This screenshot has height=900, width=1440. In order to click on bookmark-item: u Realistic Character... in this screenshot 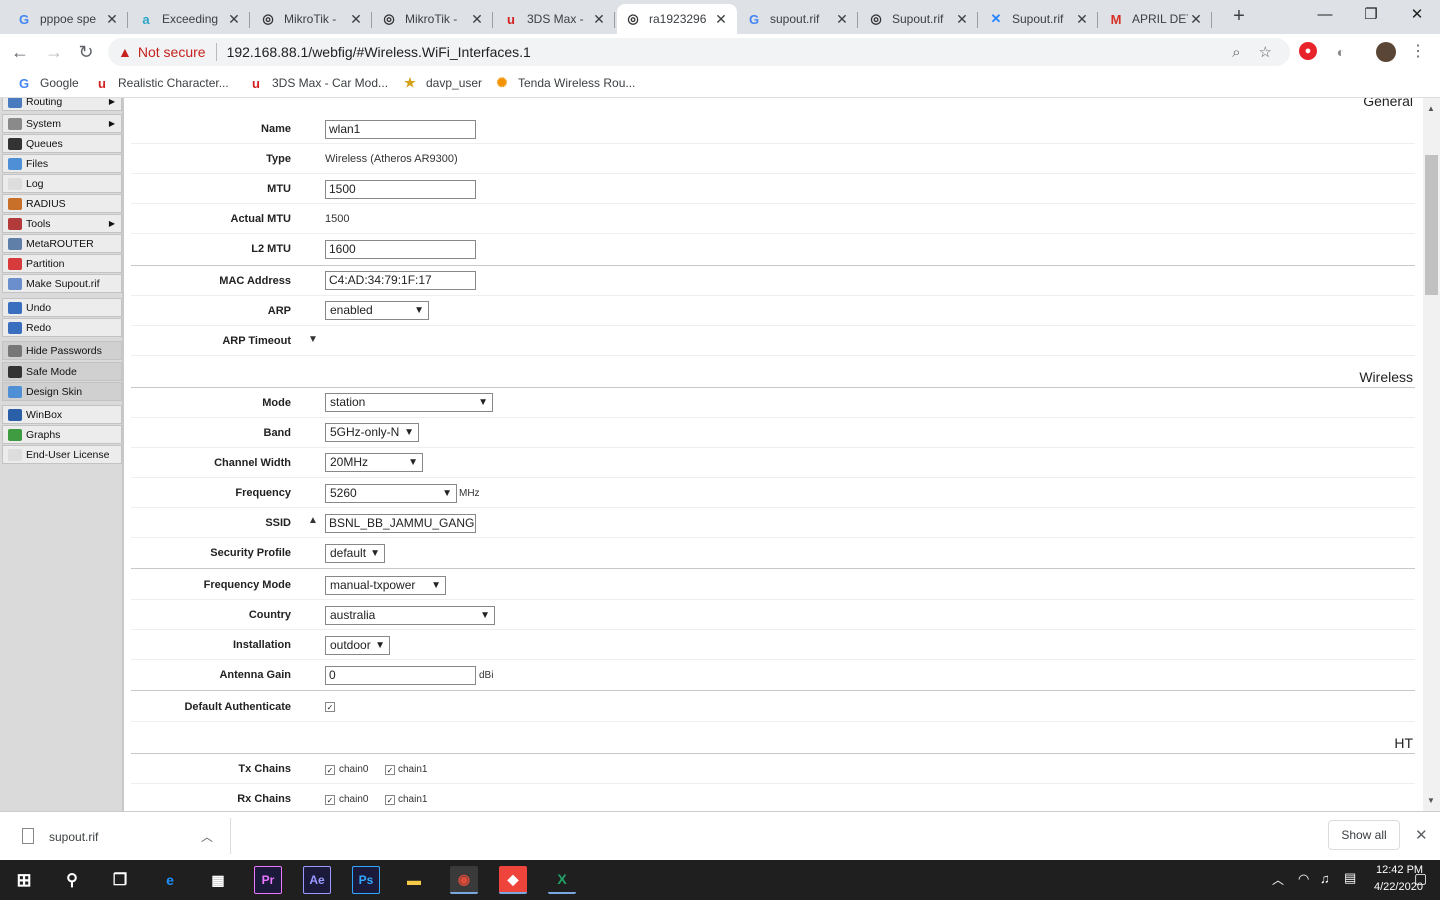, I will do `click(161, 83)`.